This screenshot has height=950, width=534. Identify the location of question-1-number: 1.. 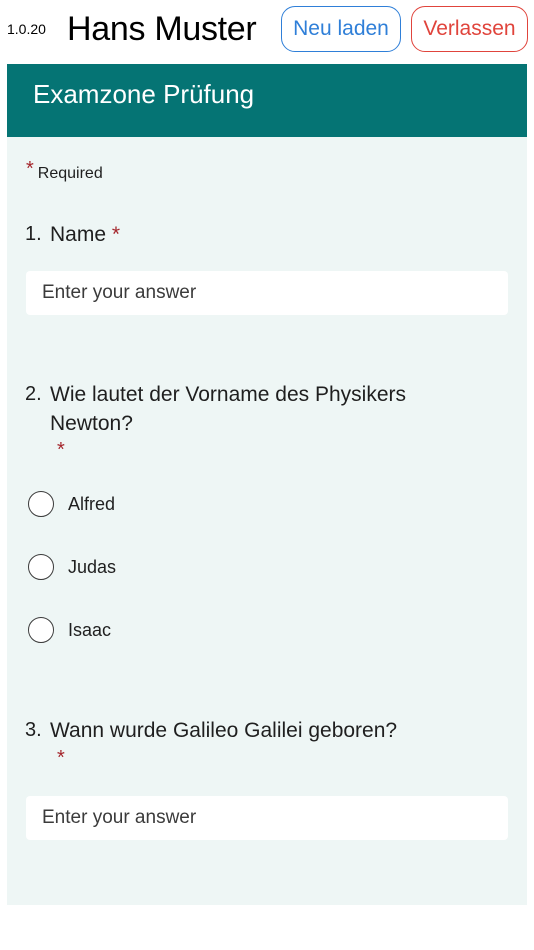
(33, 234).